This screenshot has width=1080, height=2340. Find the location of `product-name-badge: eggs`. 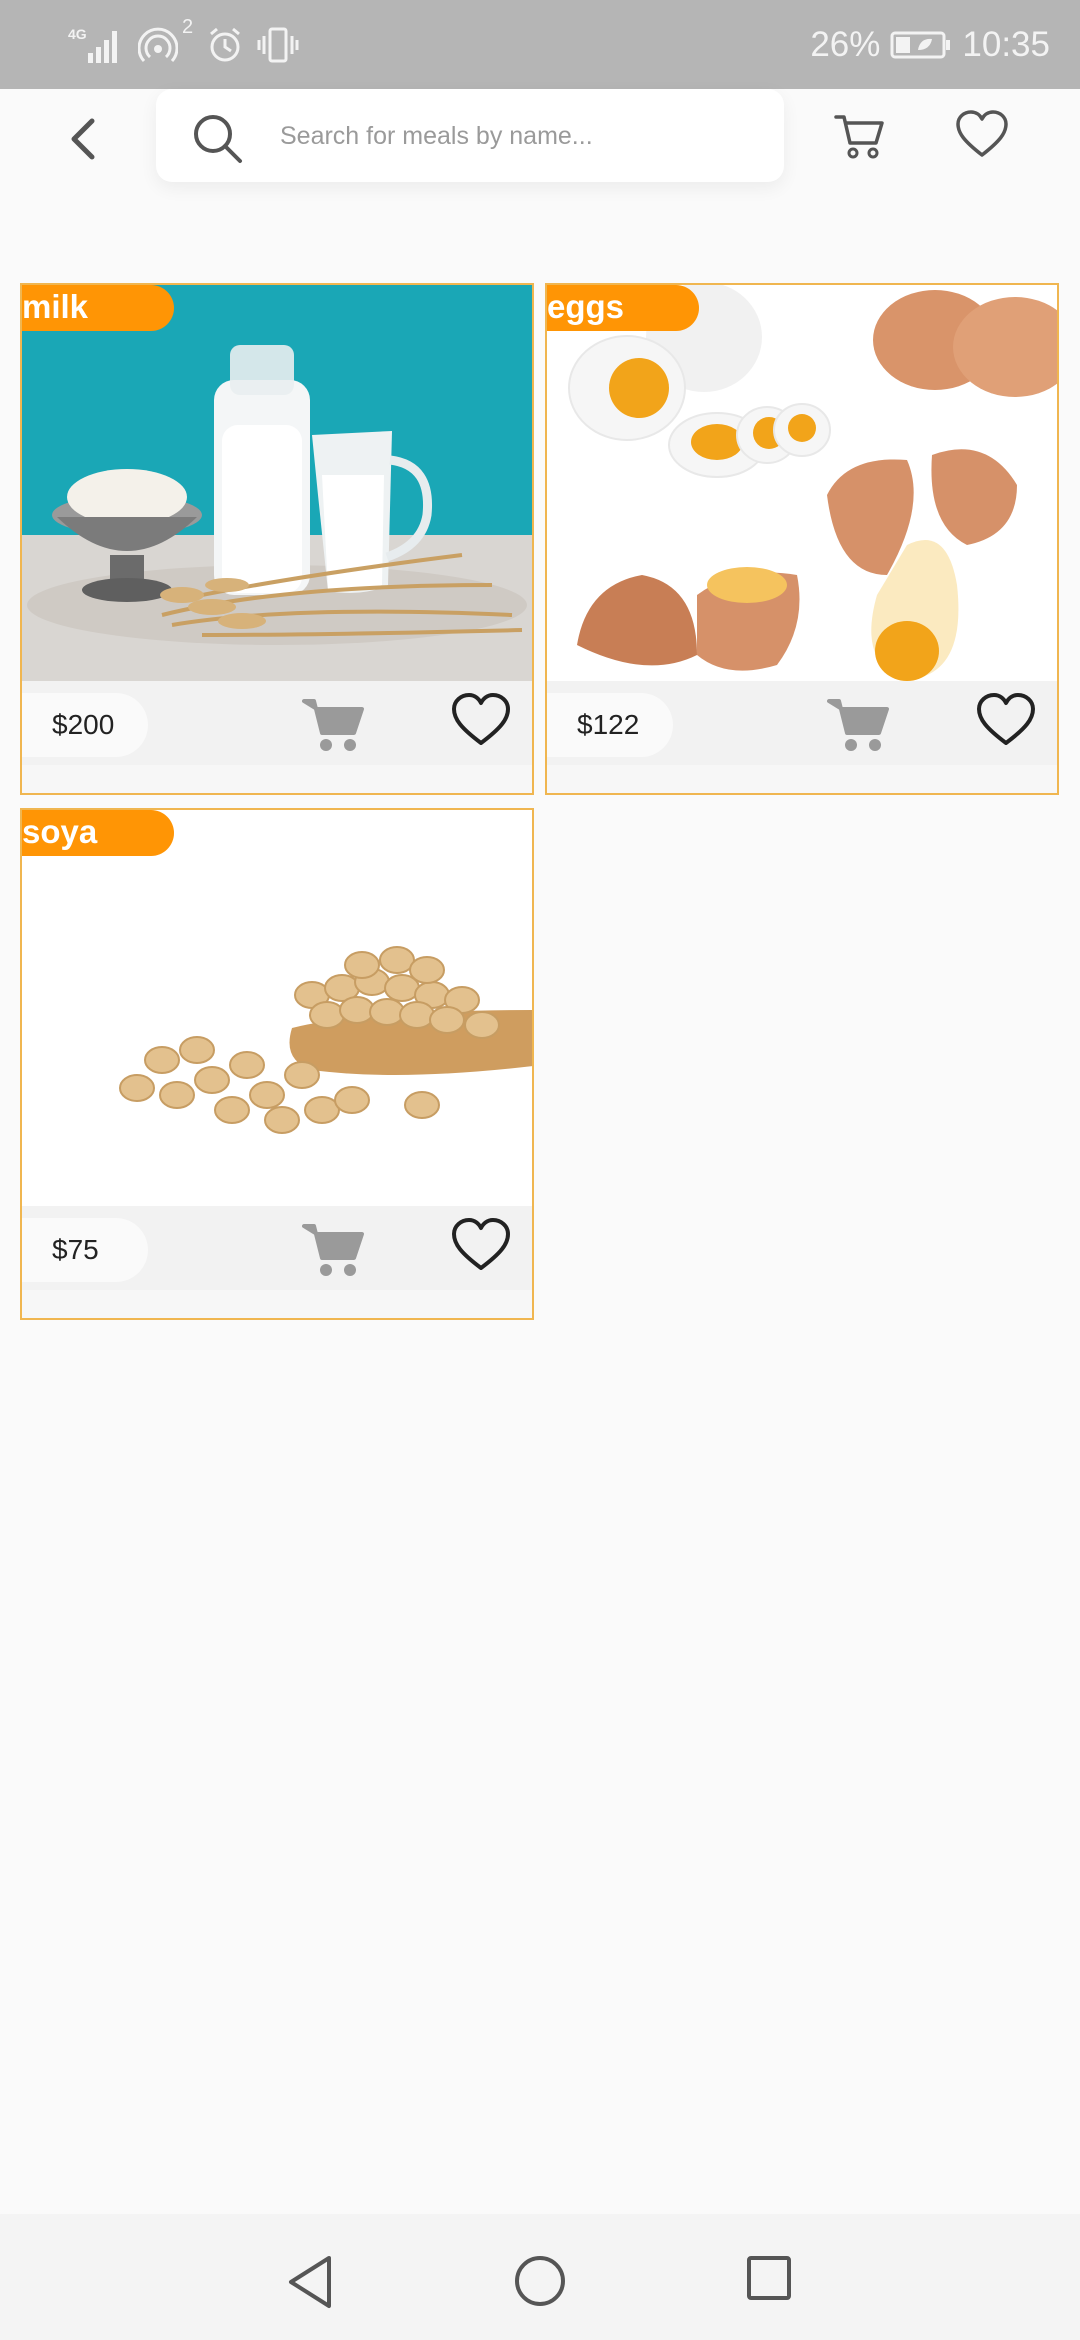

product-name-badge: eggs is located at coordinates (623, 308).